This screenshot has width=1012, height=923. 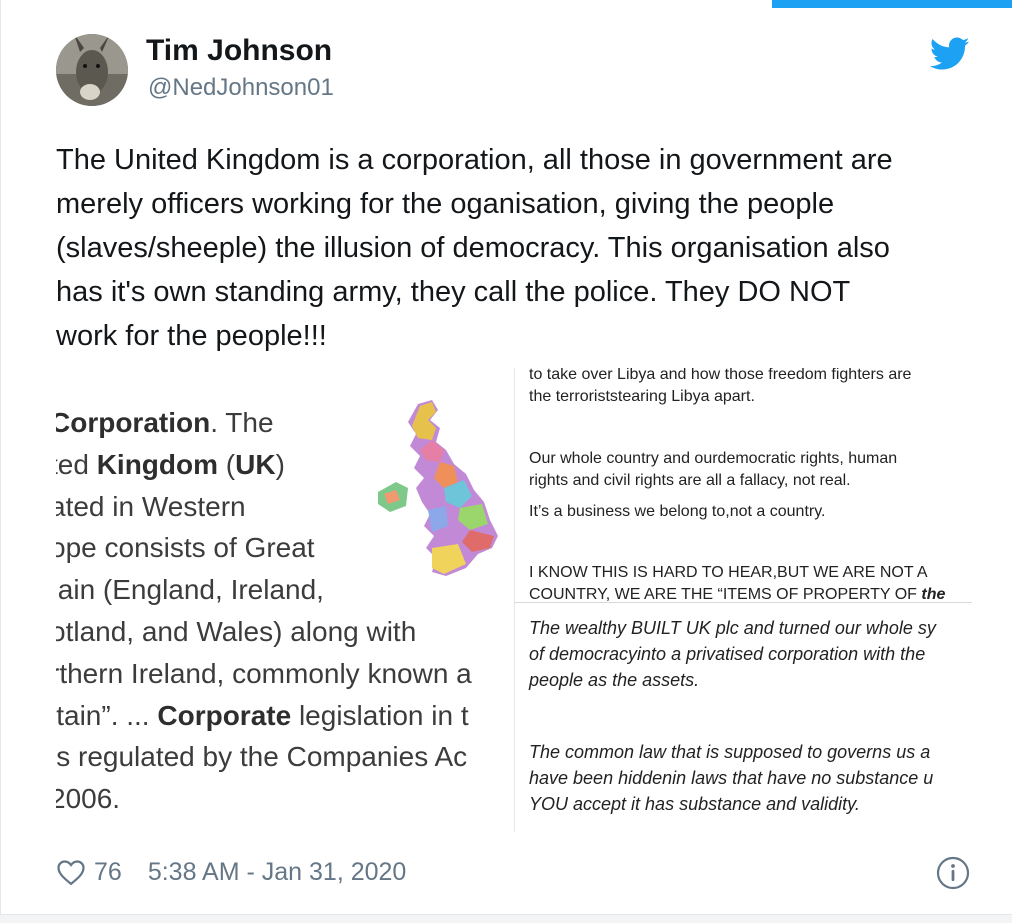 What do you see at coordinates (108, 872) in the screenshot?
I see `like-count: 76` at bounding box center [108, 872].